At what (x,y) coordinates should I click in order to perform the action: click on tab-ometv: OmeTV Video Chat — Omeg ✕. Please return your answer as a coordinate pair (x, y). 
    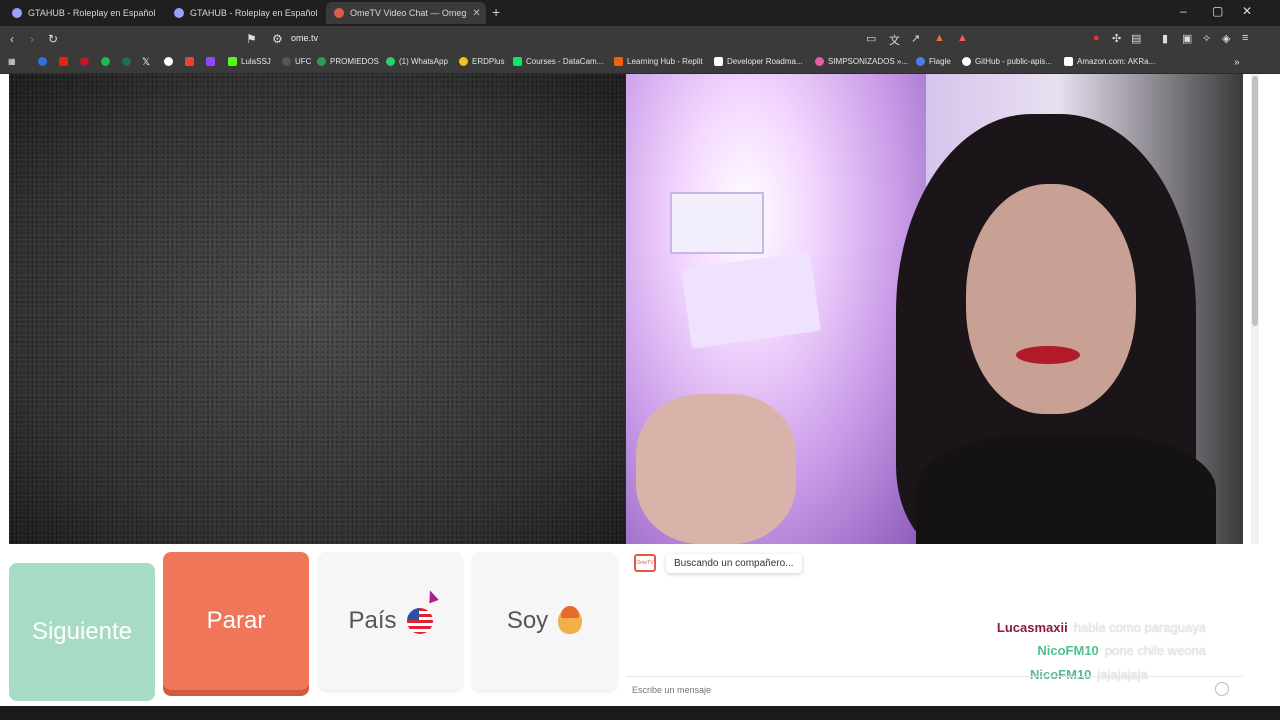
    Looking at the image, I should click on (406, 13).